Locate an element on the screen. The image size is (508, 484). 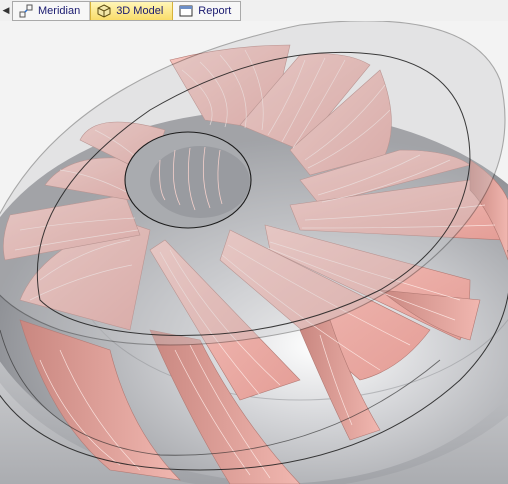
tab-report-label: Report is located at coordinates (215, 10).